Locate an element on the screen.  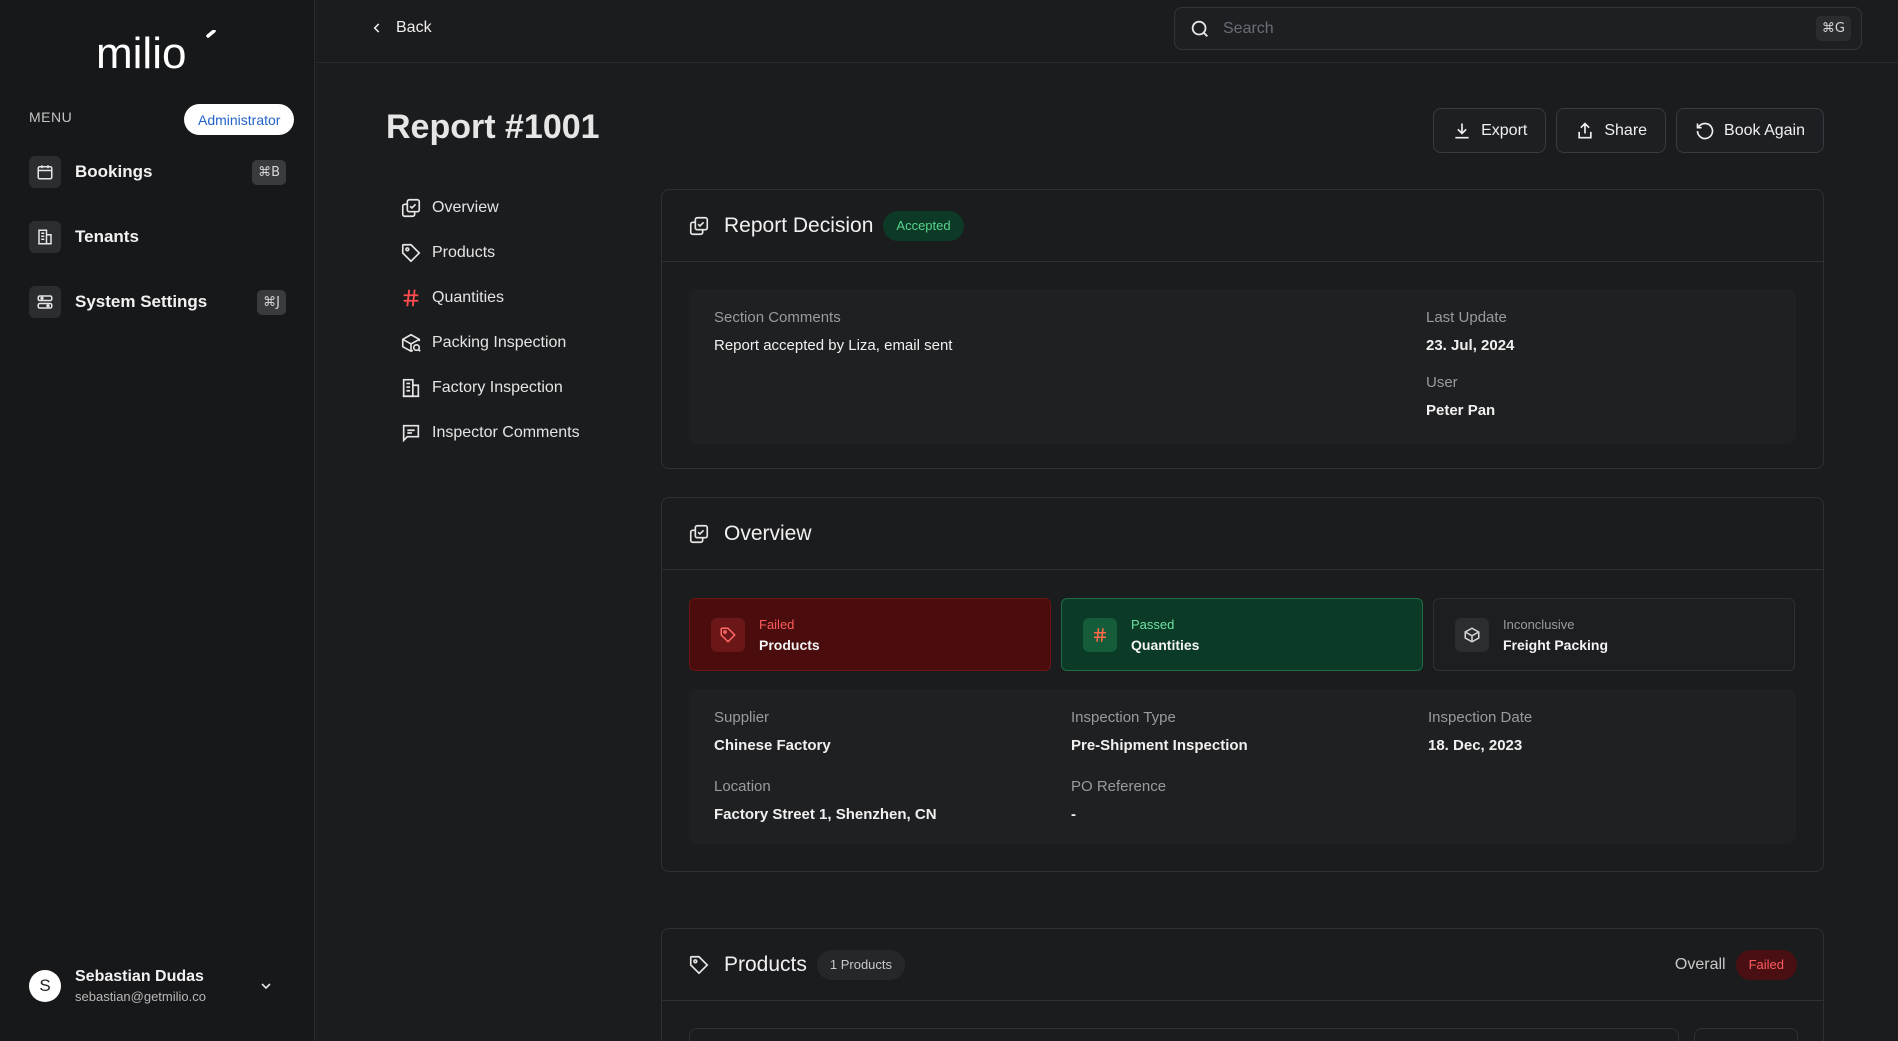
inspection-type-value: Pre-Shipment Inspection is located at coordinates (1159, 745).